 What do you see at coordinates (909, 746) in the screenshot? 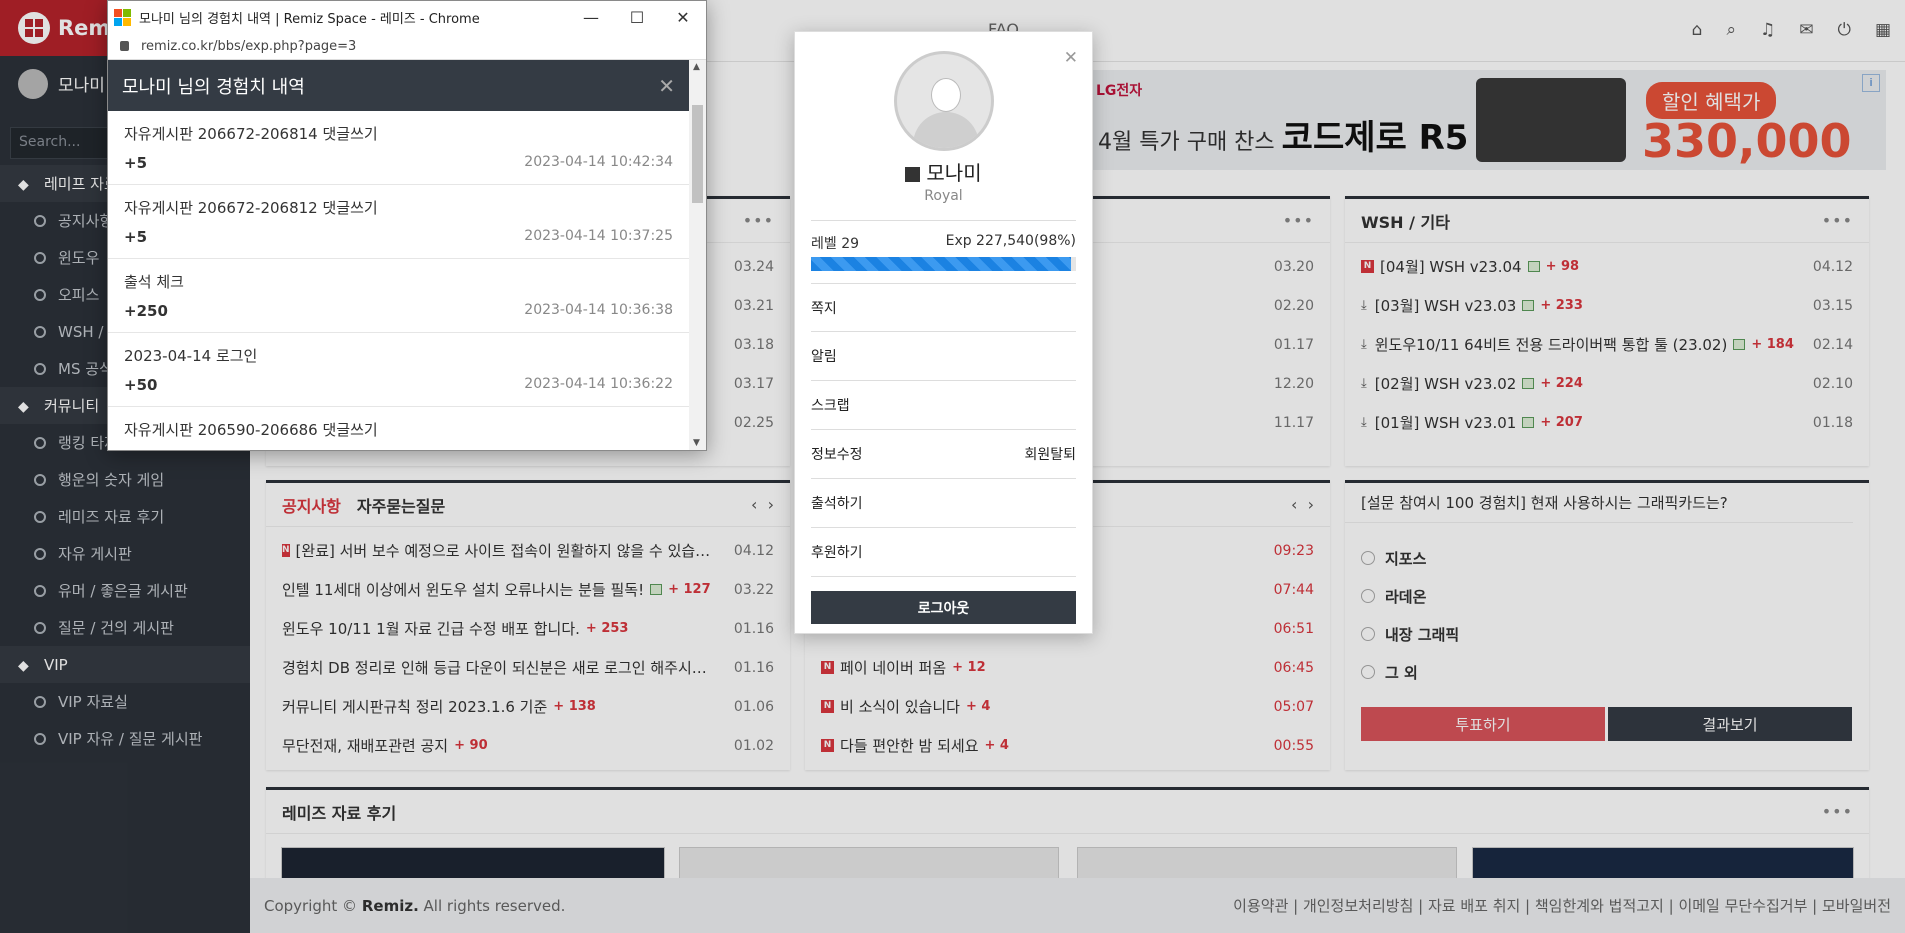
I see `item-text: 다들 편안한 밤 되세요` at bounding box center [909, 746].